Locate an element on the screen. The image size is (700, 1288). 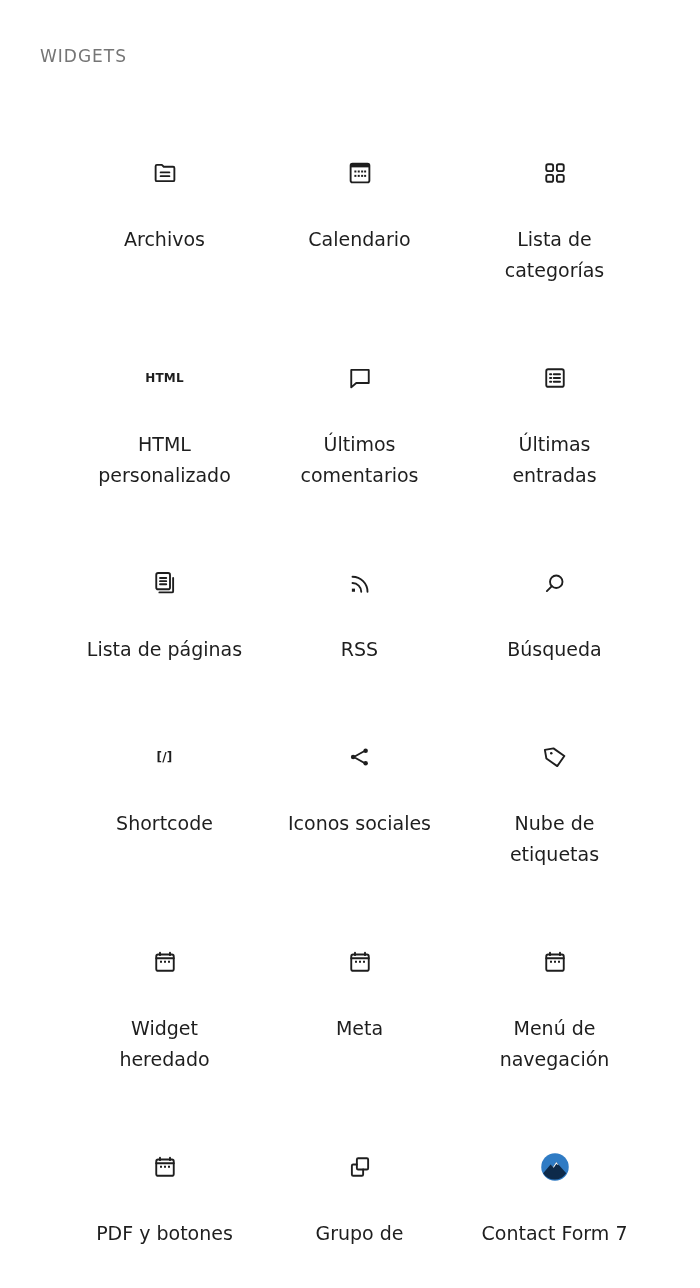
widget-button: Shortcode is located at coordinates (164, 823).